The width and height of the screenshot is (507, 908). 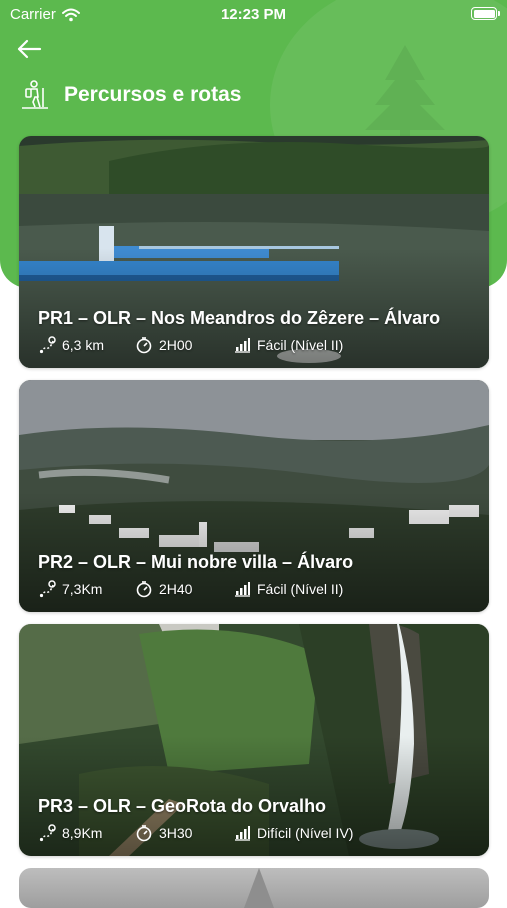 I want to click on difficulty-item: Difícil (Nível IV), so click(x=293, y=833).